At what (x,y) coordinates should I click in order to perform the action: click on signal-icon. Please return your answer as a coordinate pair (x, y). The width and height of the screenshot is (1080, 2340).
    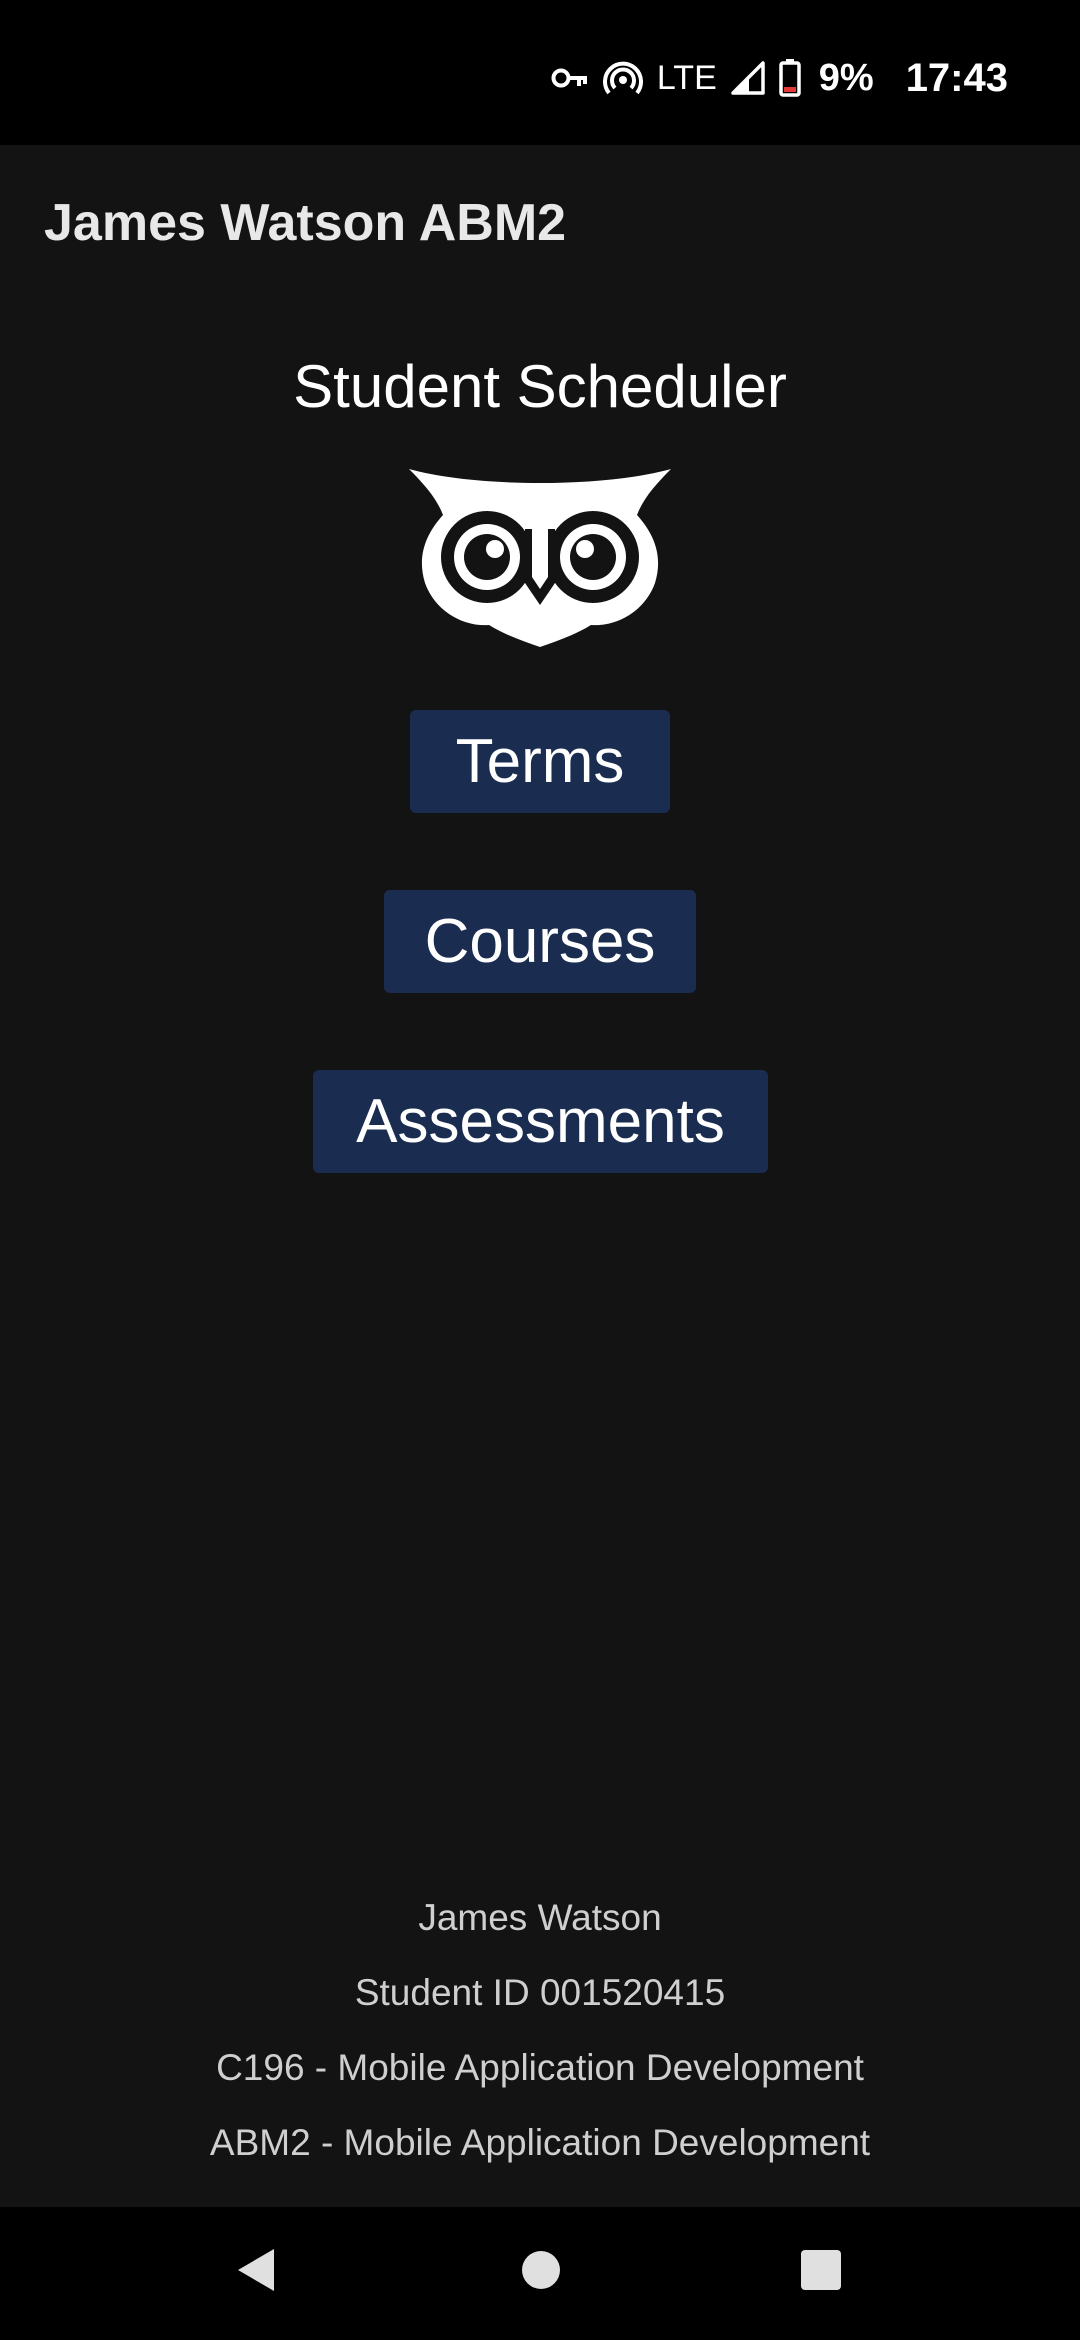
    Looking at the image, I should click on (748, 78).